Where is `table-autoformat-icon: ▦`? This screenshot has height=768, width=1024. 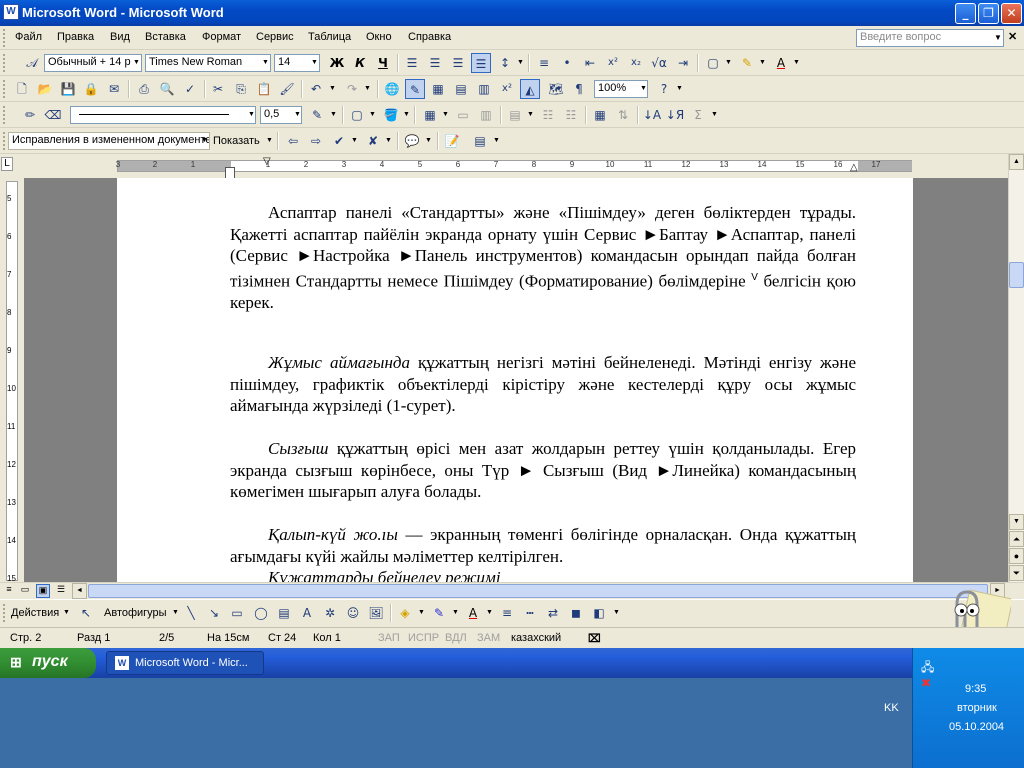
table-autoformat-icon: ▦ is located at coordinates (600, 115).